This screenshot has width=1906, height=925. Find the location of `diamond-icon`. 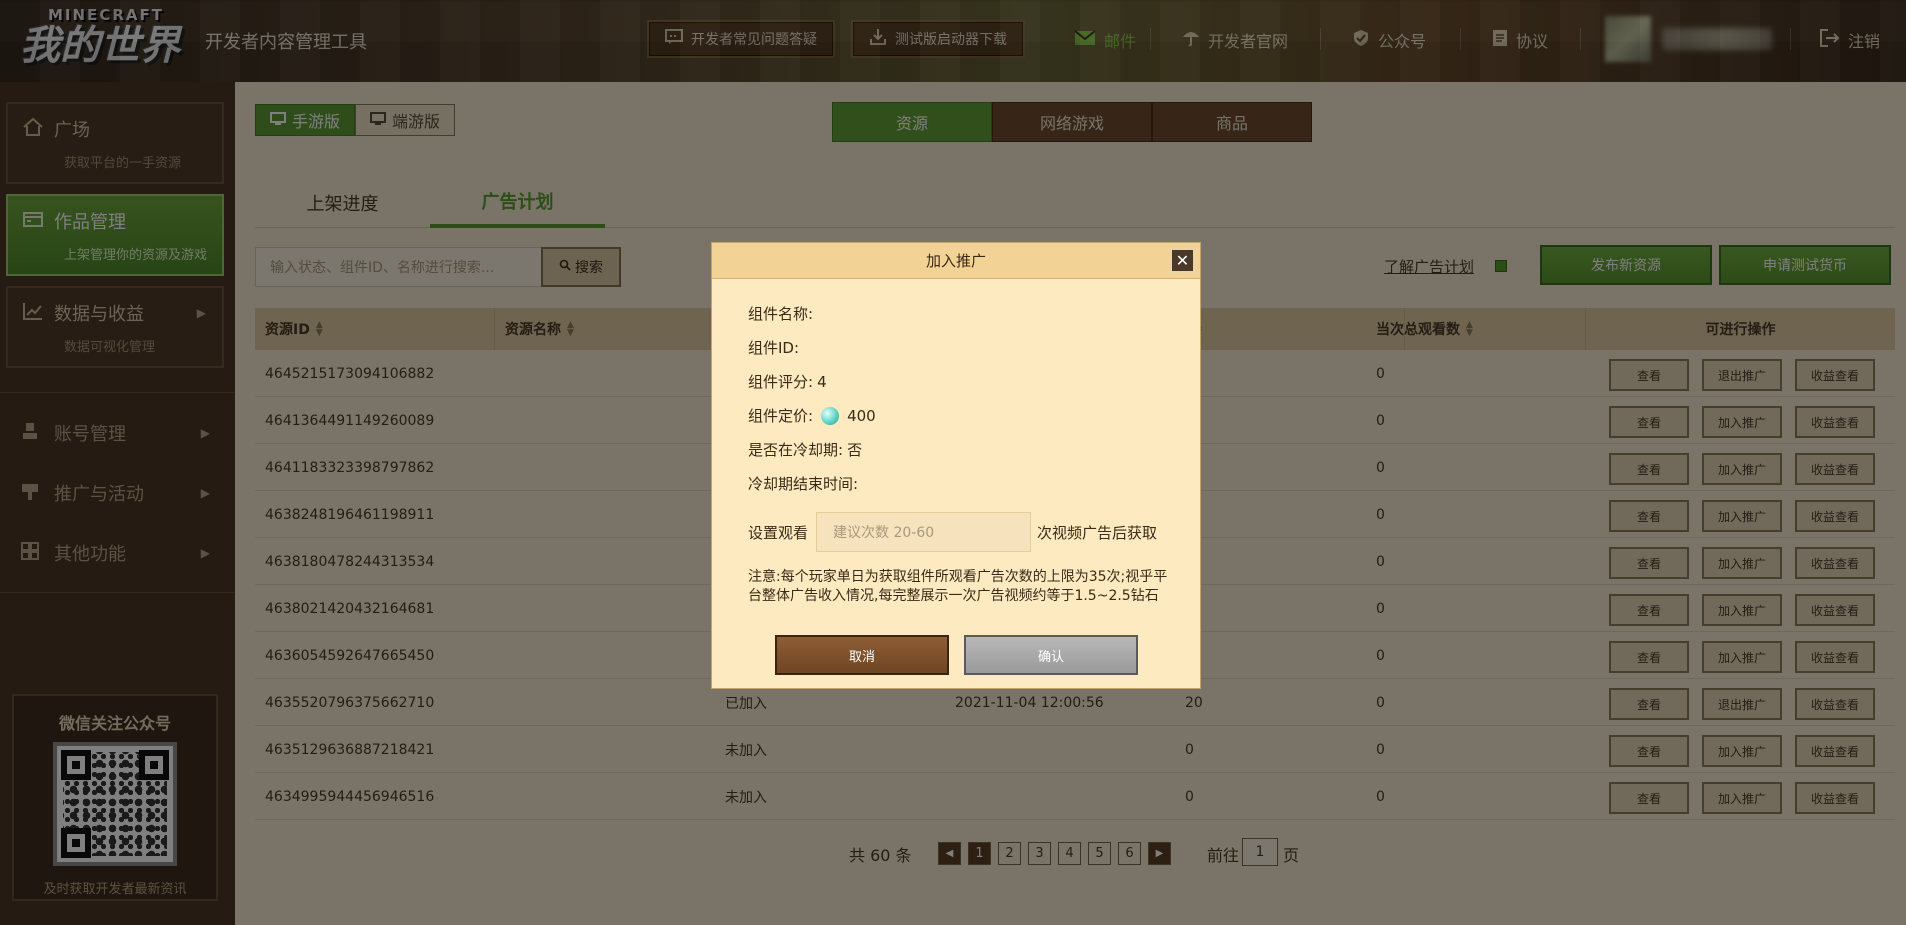

diamond-icon is located at coordinates (830, 415).